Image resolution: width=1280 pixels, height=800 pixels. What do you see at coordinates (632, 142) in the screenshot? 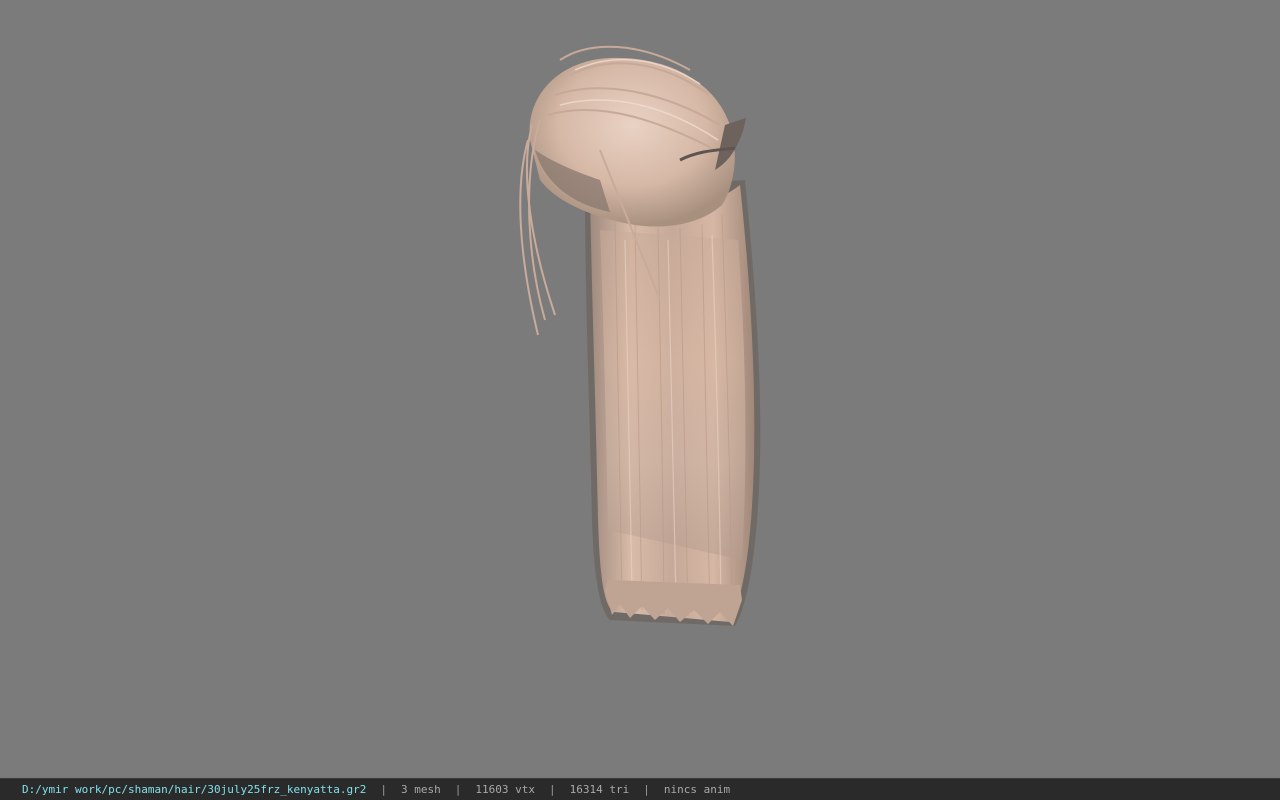
I see `hair-crown` at bounding box center [632, 142].